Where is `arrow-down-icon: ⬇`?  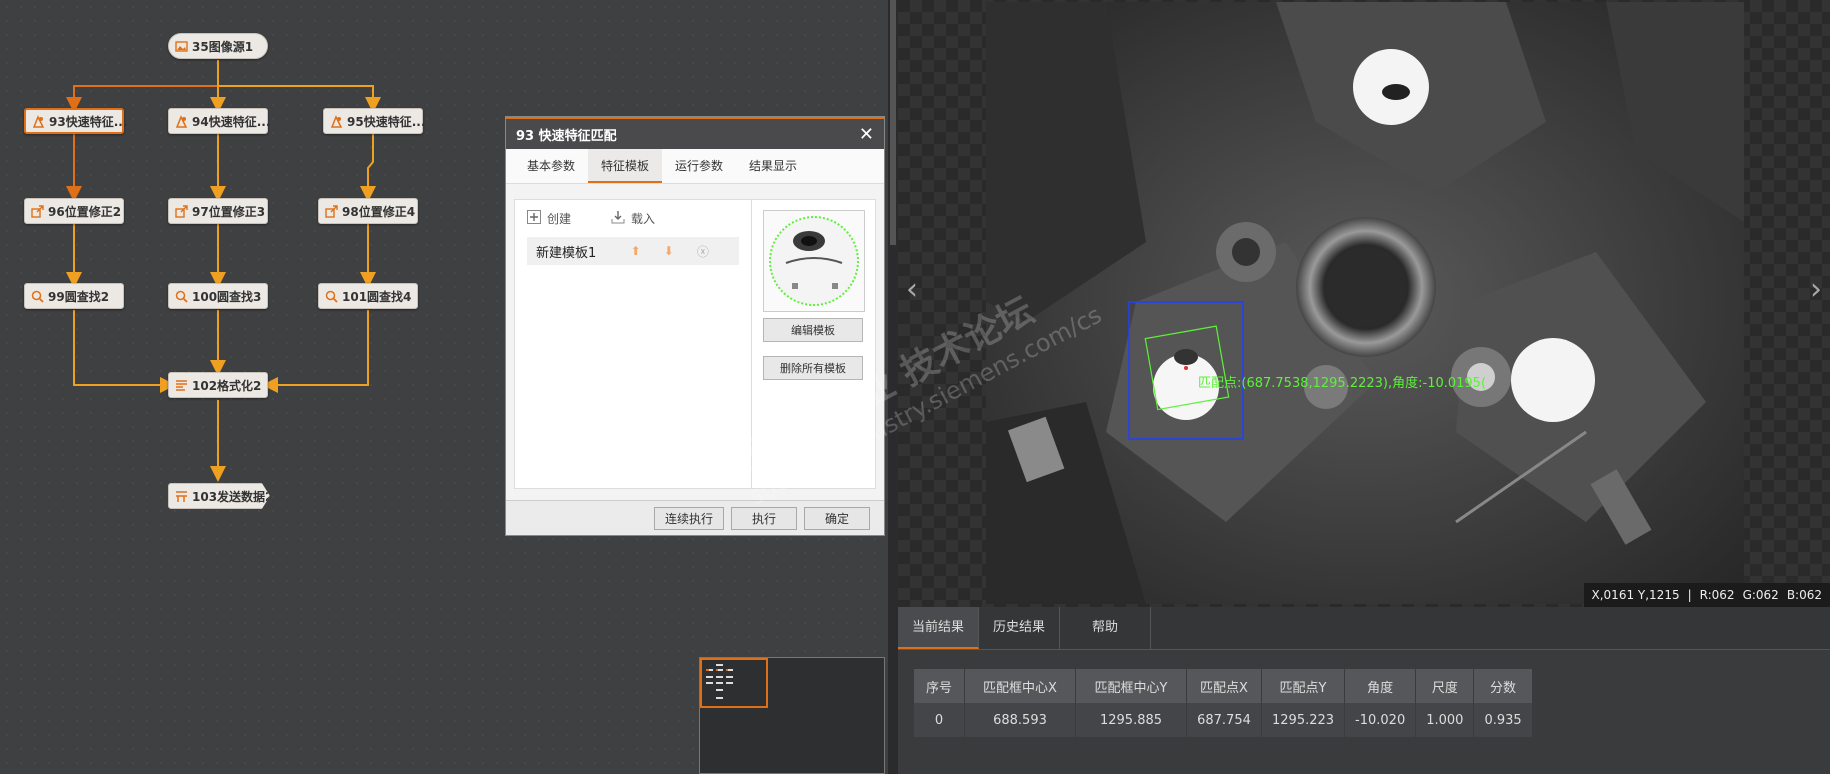 arrow-down-icon: ⬇ is located at coordinates (680, 251).